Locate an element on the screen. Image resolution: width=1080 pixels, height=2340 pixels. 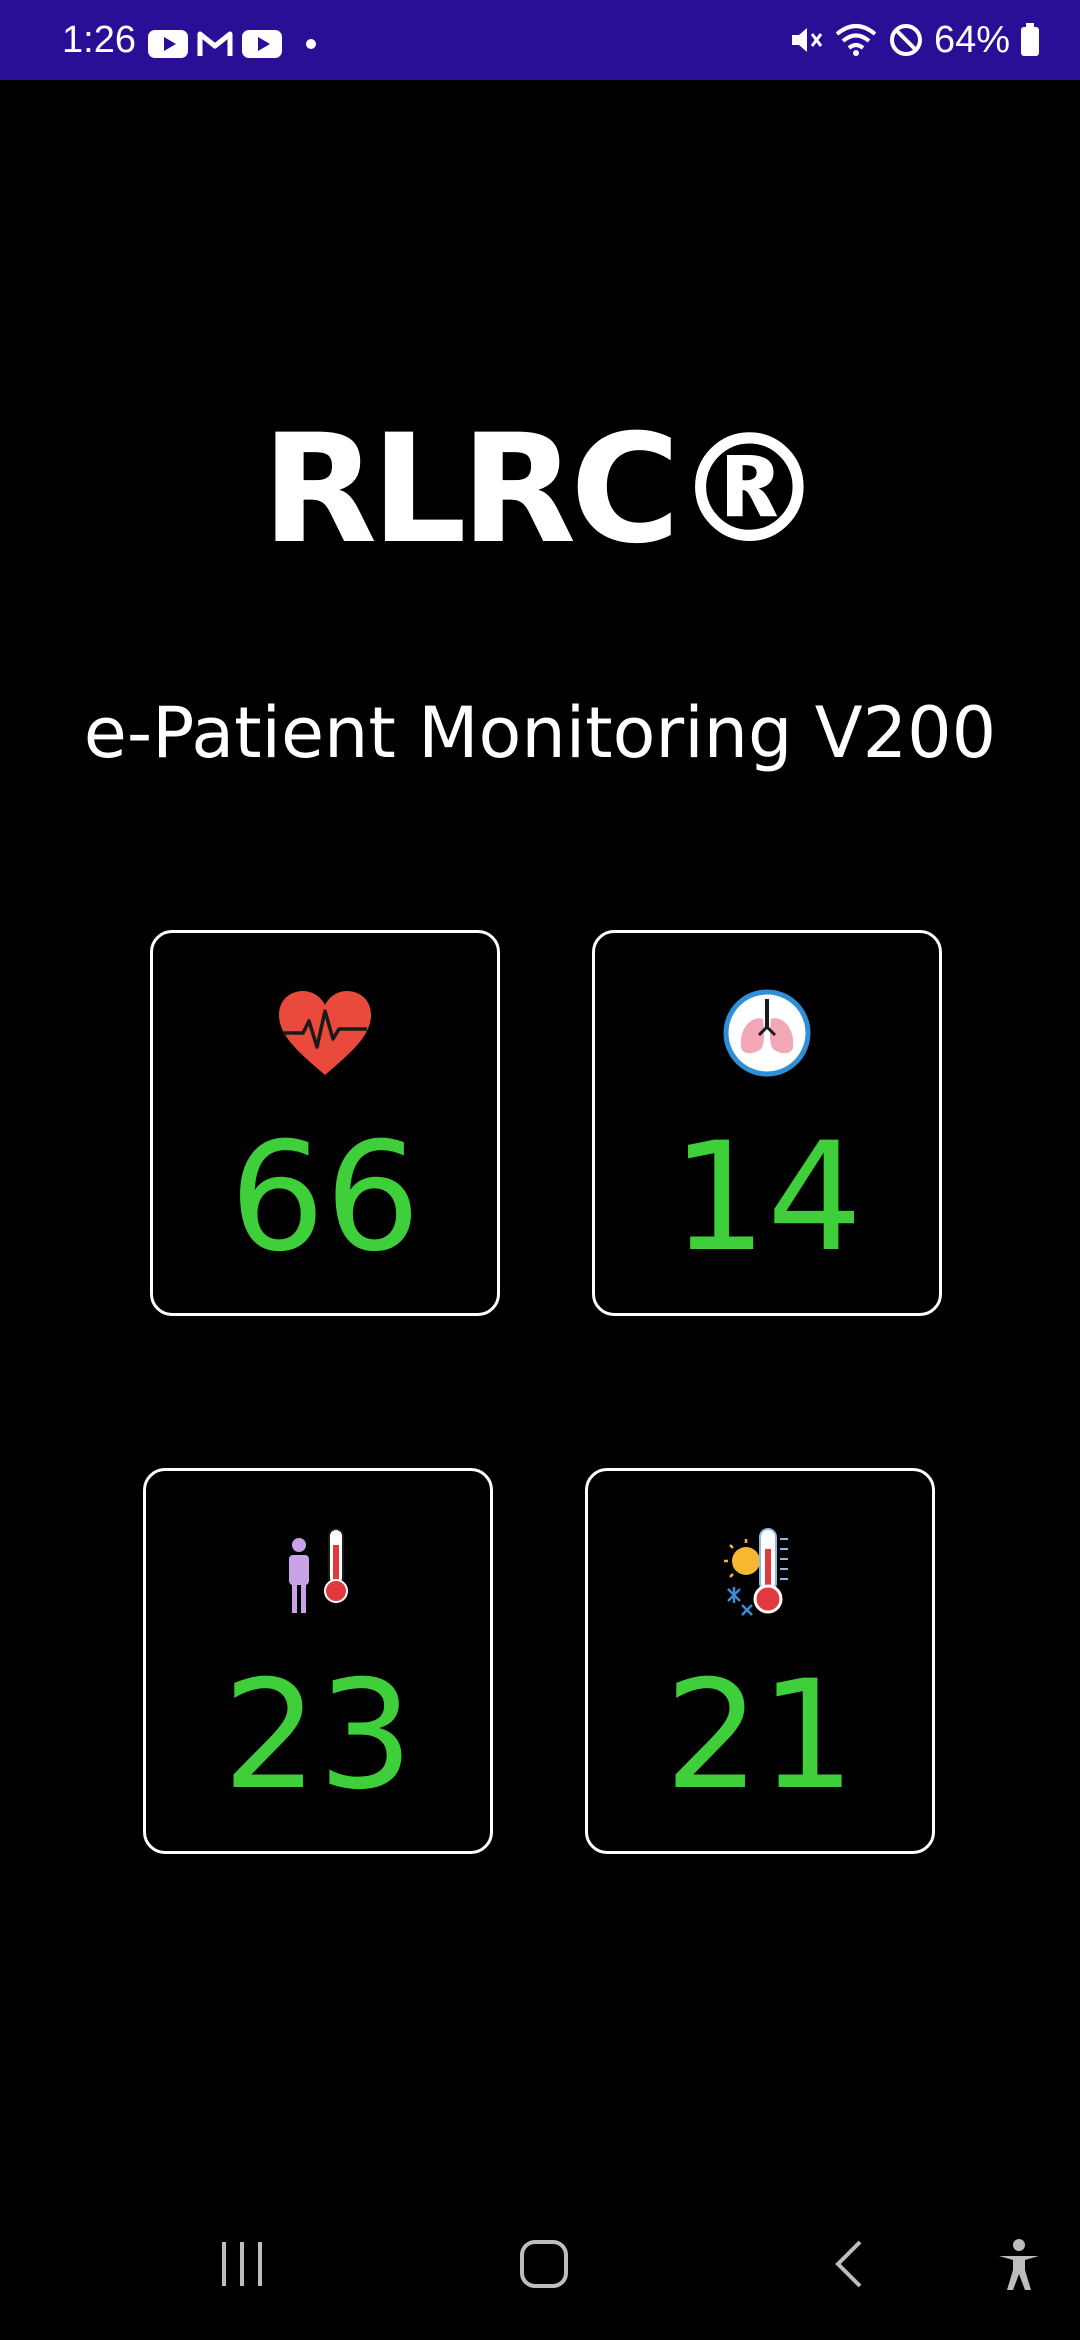
battery-percent: 64% is located at coordinates (971, 40).